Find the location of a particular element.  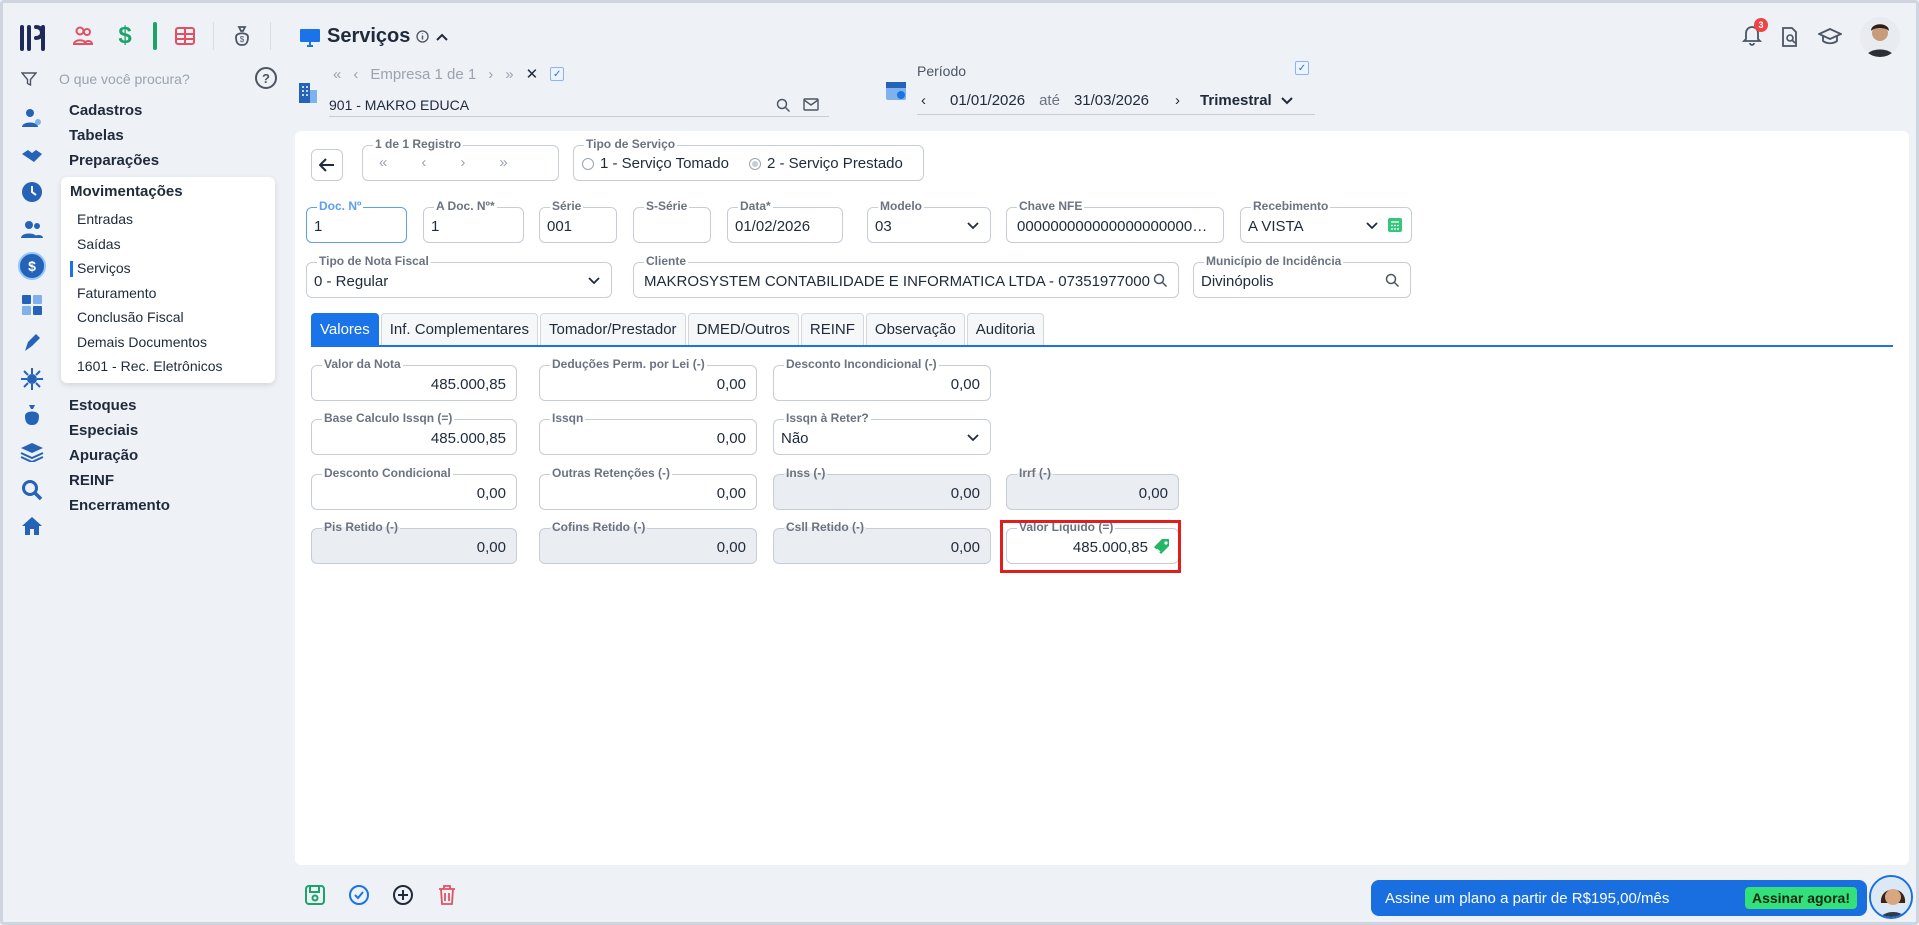

base-calculo-value: 485.000,85 is located at coordinates (412, 438).